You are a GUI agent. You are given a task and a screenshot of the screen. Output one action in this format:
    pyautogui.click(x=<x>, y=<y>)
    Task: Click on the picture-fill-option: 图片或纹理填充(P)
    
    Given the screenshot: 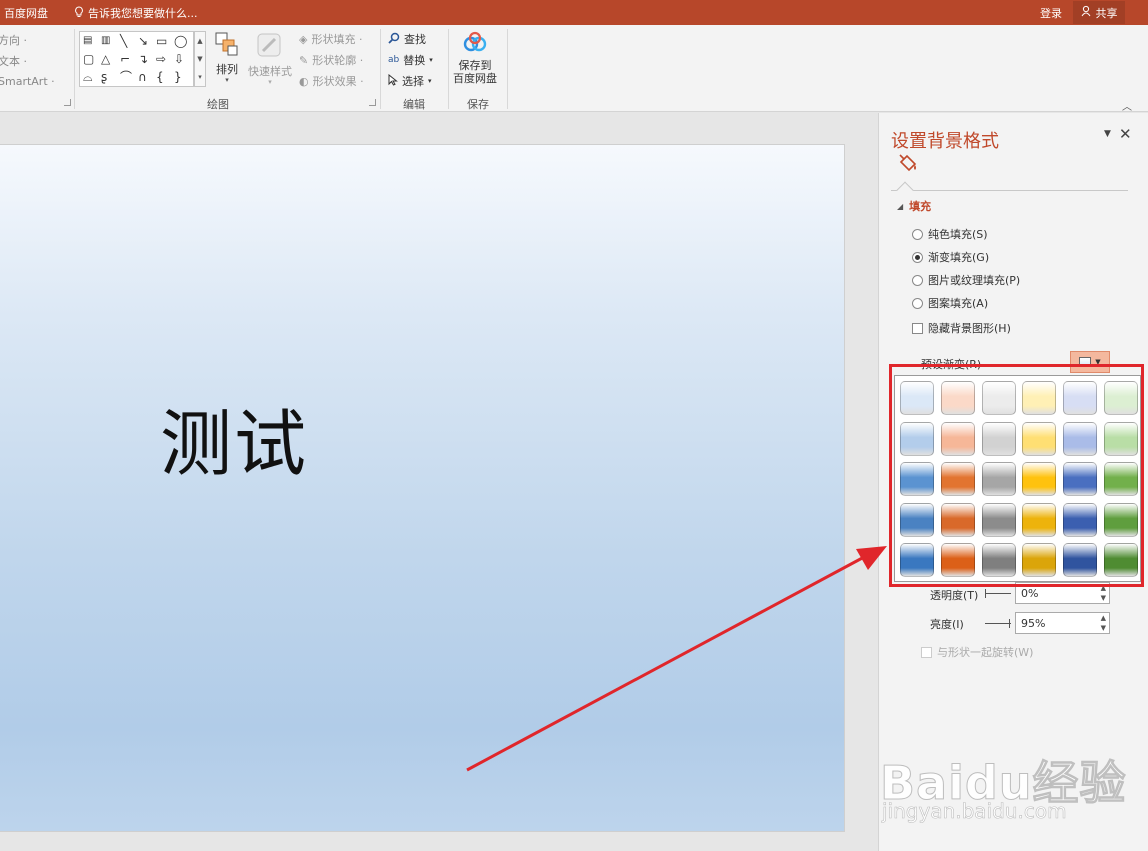 What is the action you would take?
    pyautogui.click(x=966, y=280)
    